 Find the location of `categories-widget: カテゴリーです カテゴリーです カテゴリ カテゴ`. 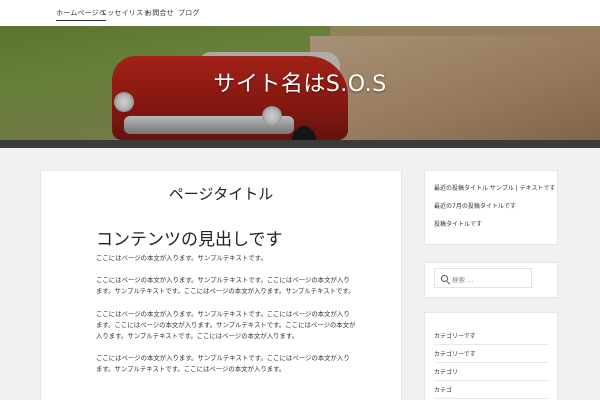

categories-widget: カテゴリーです カテゴリーです カテゴリ カテゴ is located at coordinates (491, 356).